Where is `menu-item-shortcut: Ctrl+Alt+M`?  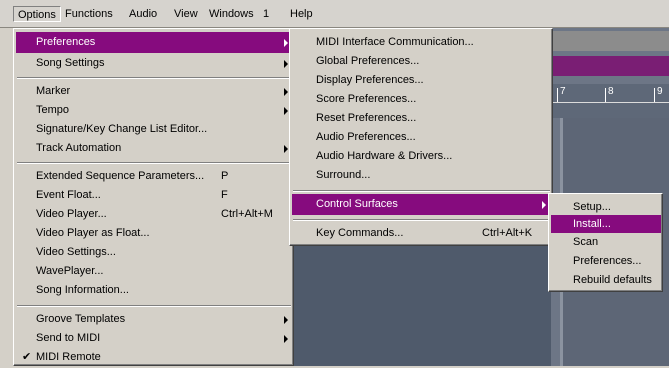
menu-item-shortcut: Ctrl+Alt+M is located at coordinates (247, 214).